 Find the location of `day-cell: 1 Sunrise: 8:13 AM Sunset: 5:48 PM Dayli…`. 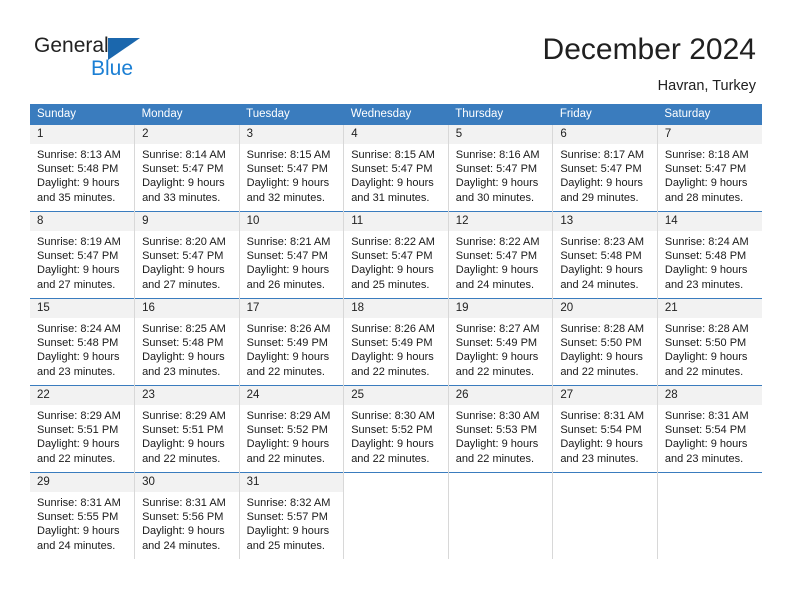

day-cell: 1 Sunrise: 8:13 AM Sunset: 5:48 PM Dayli… is located at coordinates (82, 168).